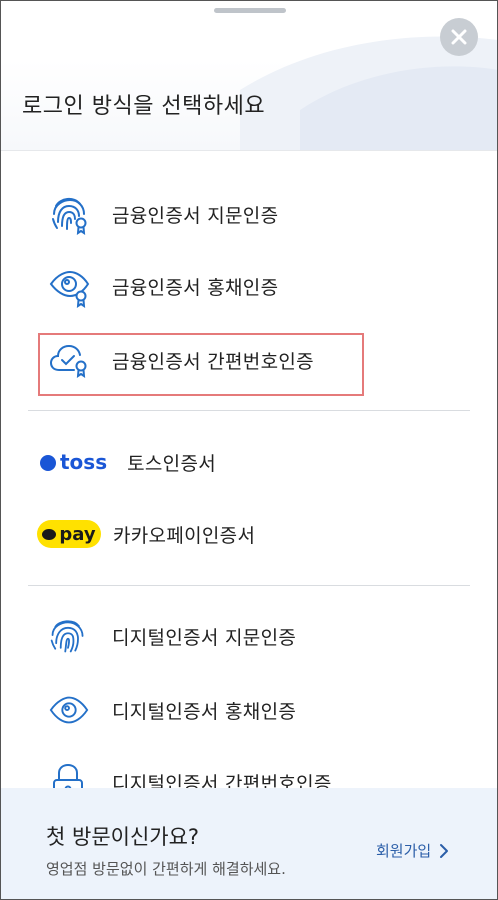  I want to click on footer-subtitle: 영업점 방문없이 간편하게 해결하세요., so click(166, 869).